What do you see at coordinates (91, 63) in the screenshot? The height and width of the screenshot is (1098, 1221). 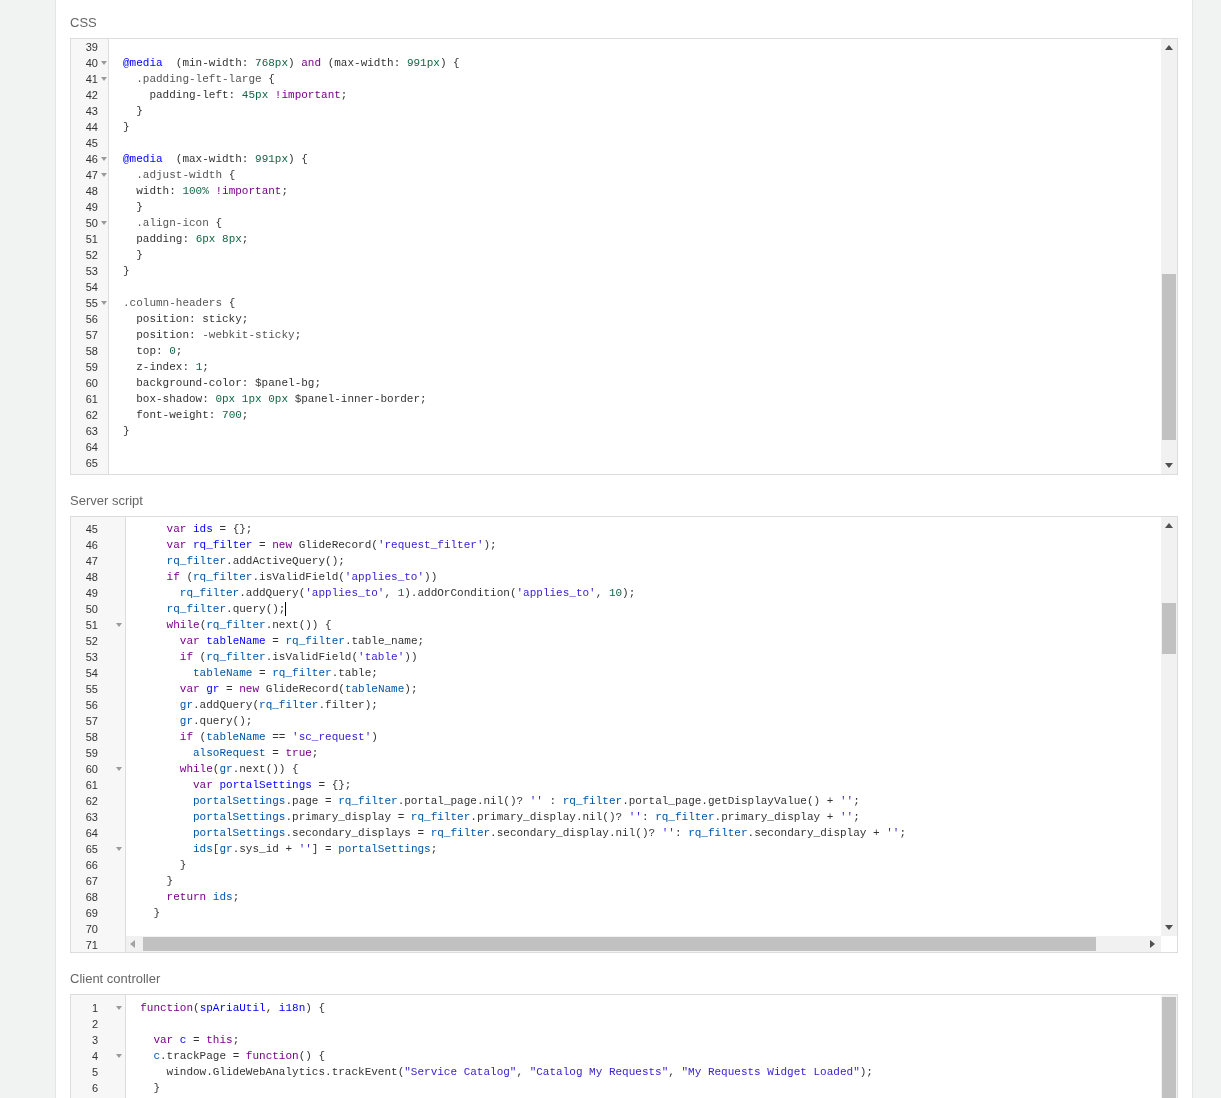 I see `line-number: 40` at bounding box center [91, 63].